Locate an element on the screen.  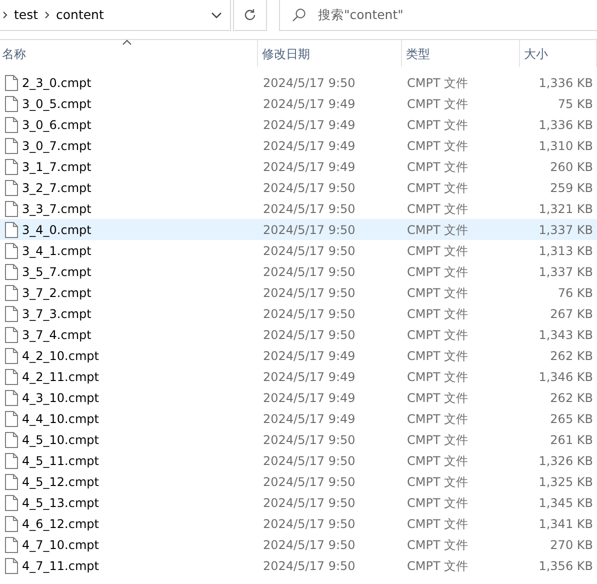
column-header: 名称 is located at coordinates (129, 53).